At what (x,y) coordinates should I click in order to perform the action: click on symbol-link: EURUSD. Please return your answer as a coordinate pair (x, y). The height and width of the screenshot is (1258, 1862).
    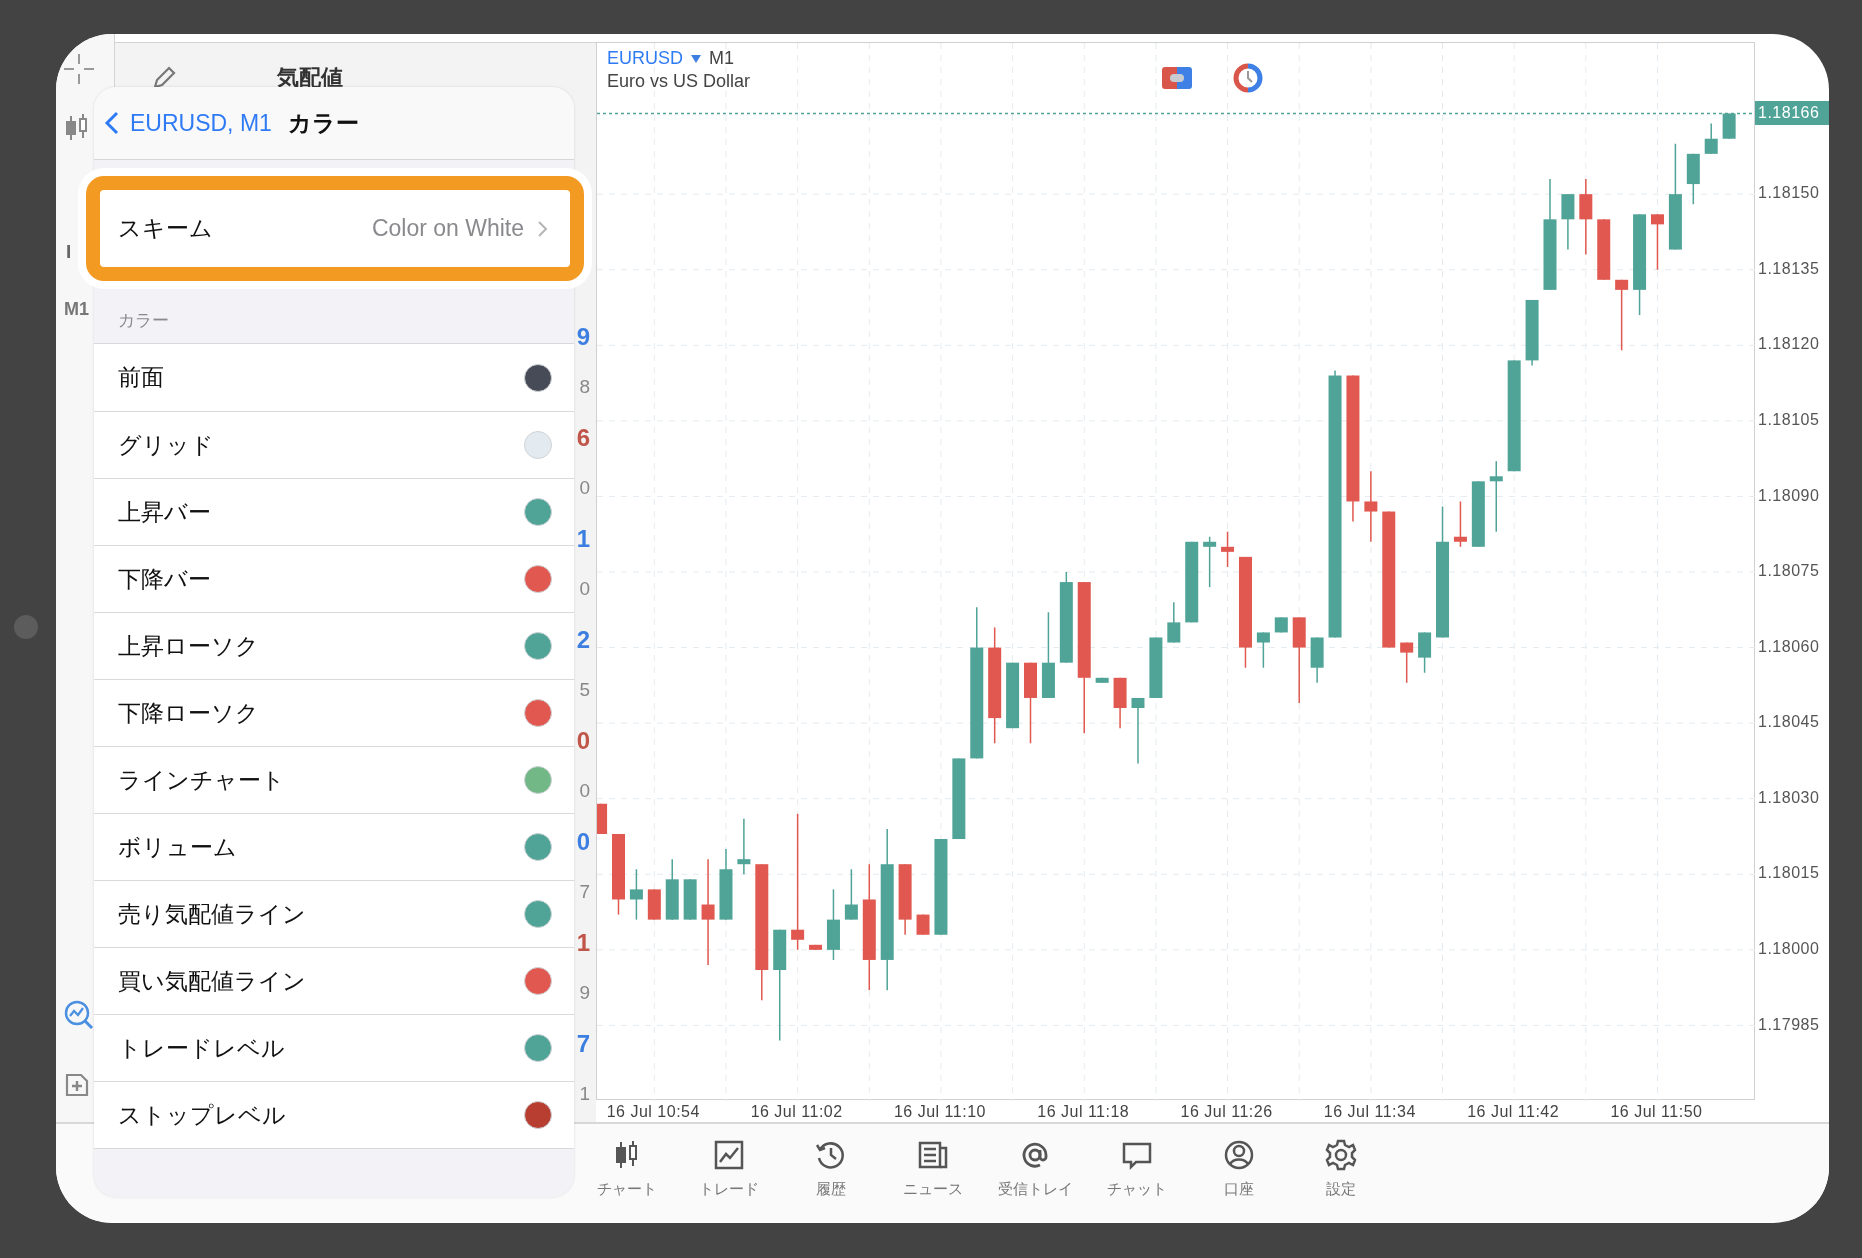
    Looking at the image, I should click on (645, 58).